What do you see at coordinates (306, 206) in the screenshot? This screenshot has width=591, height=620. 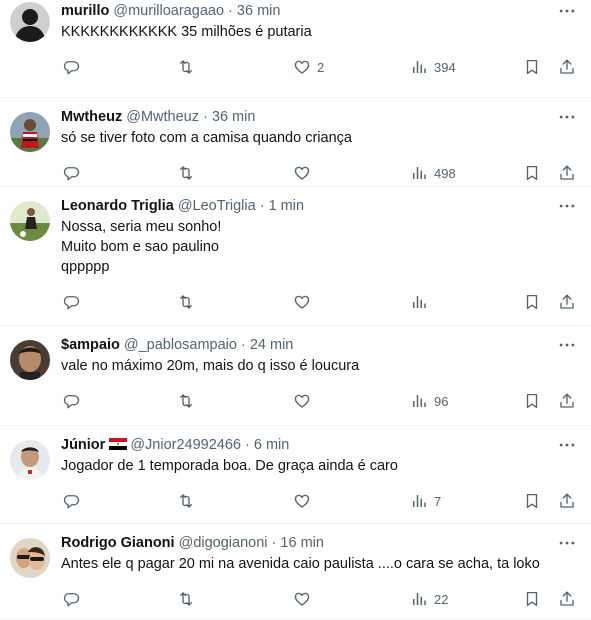 I see `tweet-header: Leonardo Triglia @LeoTriglia · 1 min` at bounding box center [306, 206].